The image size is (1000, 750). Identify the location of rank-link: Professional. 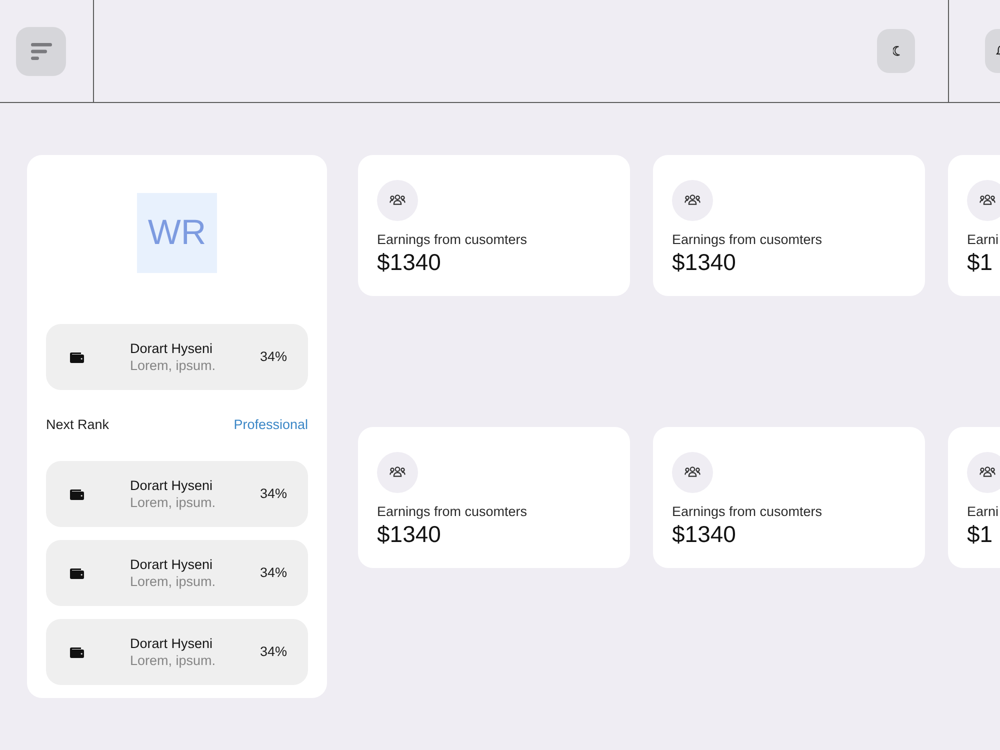
(271, 425).